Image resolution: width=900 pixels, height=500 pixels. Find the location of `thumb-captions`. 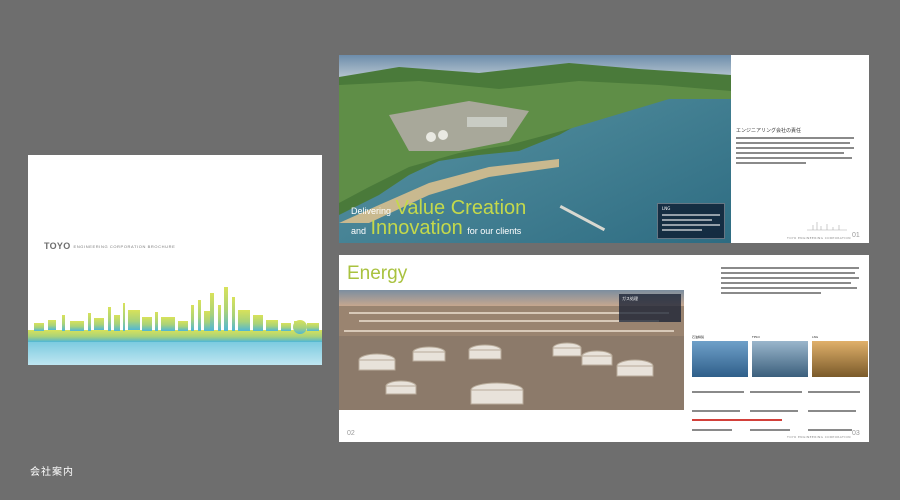

thumb-captions is located at coordinates (777, 409).